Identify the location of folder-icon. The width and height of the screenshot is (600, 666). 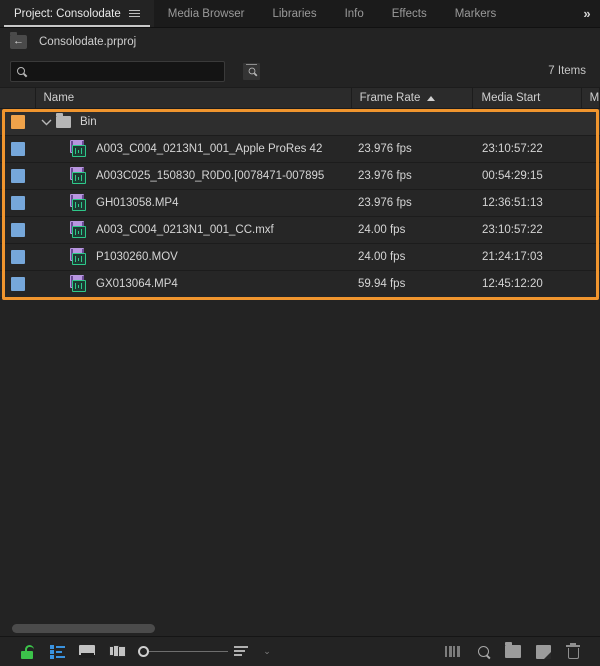
(63, 120).